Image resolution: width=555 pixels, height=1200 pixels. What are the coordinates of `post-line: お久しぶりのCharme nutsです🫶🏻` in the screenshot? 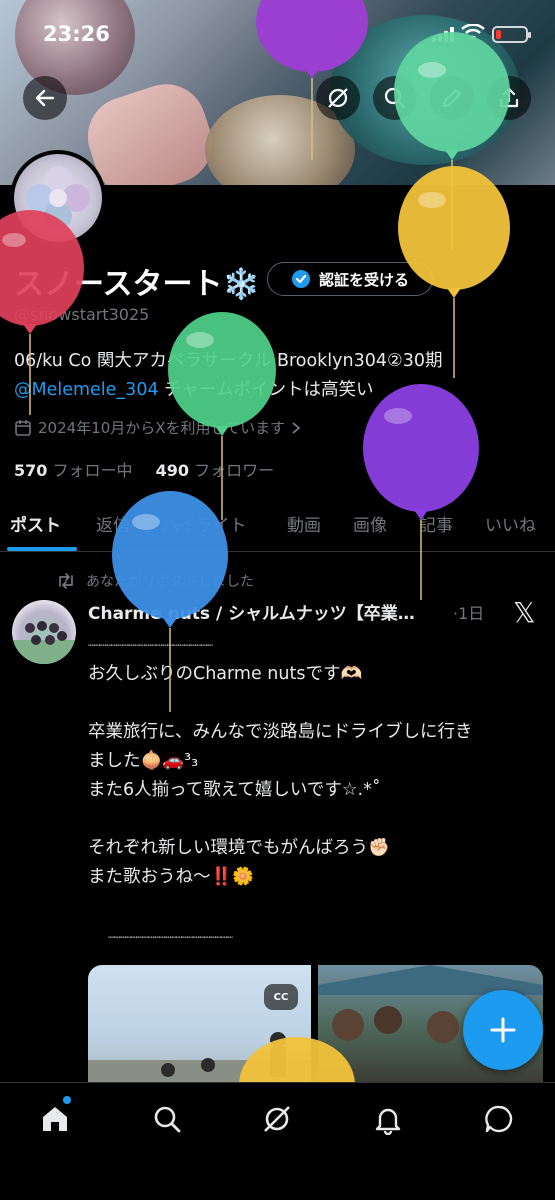 It's located at (225, 674).